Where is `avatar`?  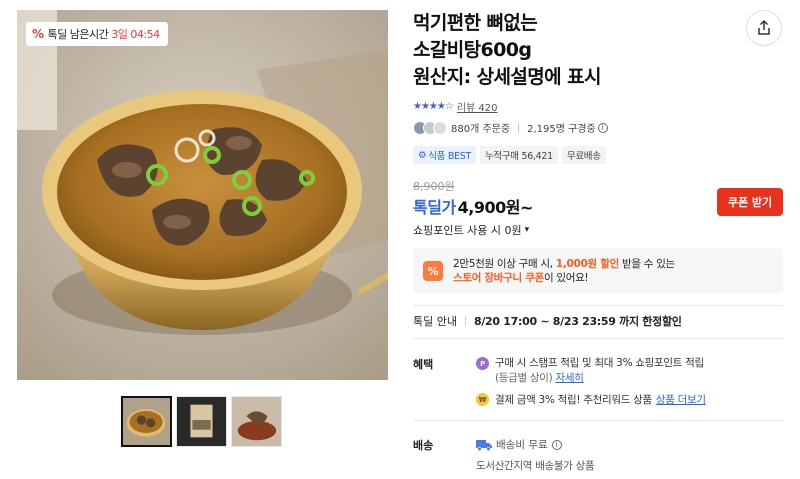 avatar is located at coordinates (440, 127).